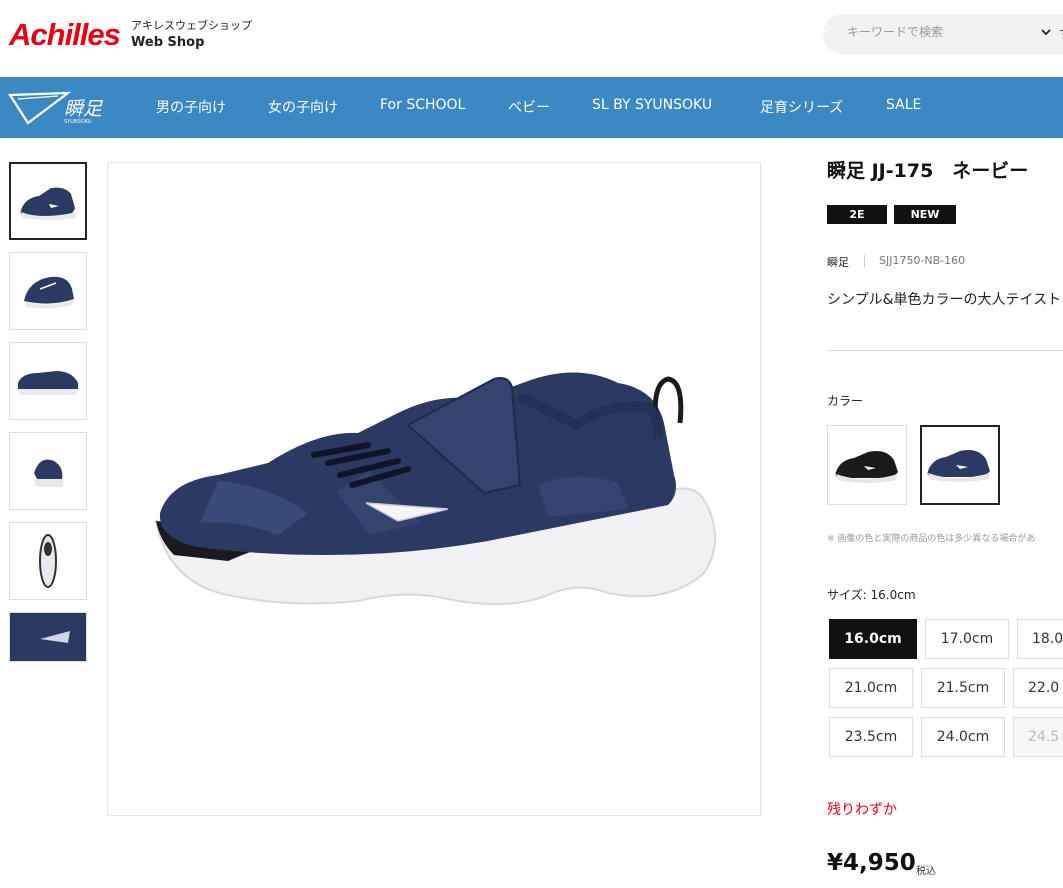 The width and height of the screenshot is (1063, 888). What do you see at coordinates (871, 737) in the screenshot?
I see `size-option: 23.5cm` at bounding box center [871, 737].